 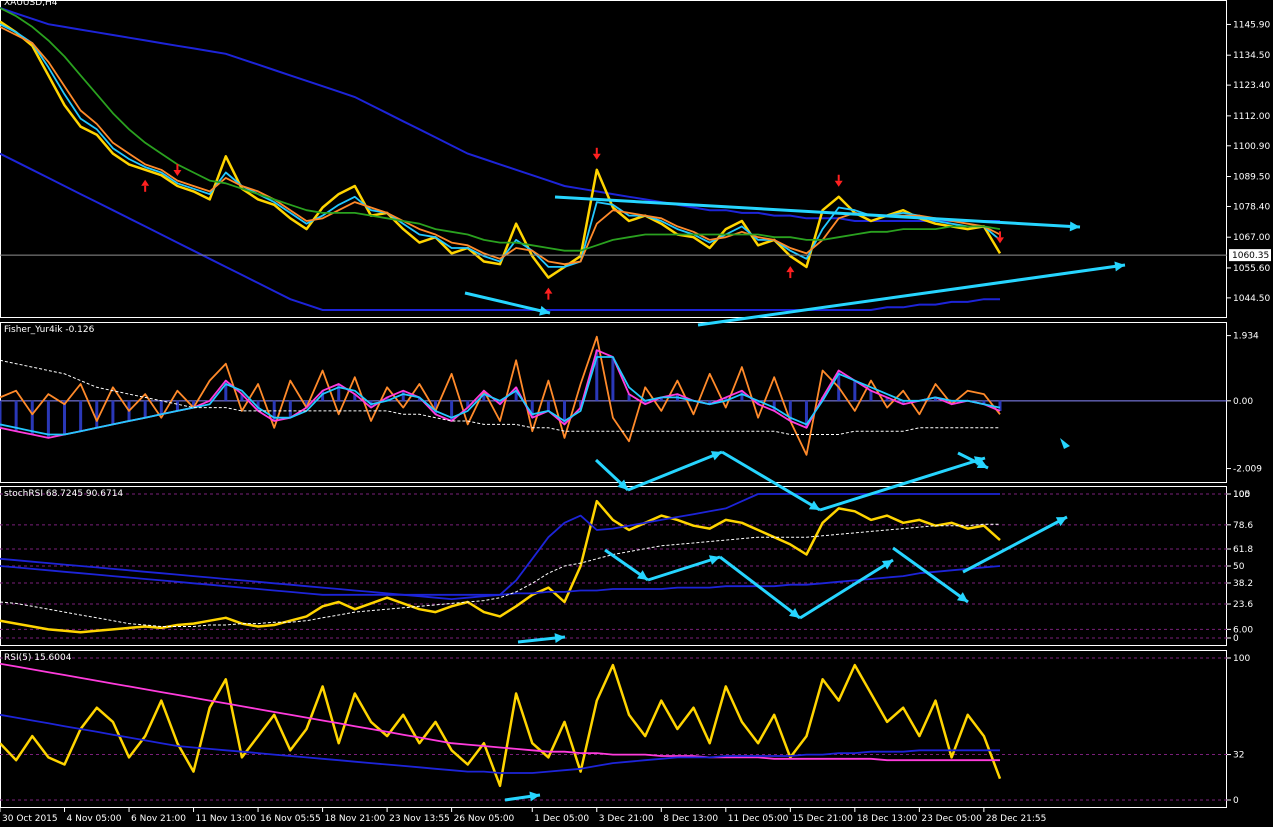 I want to click on y-tick-label: 1067.00, so click(x=1251, y=238).